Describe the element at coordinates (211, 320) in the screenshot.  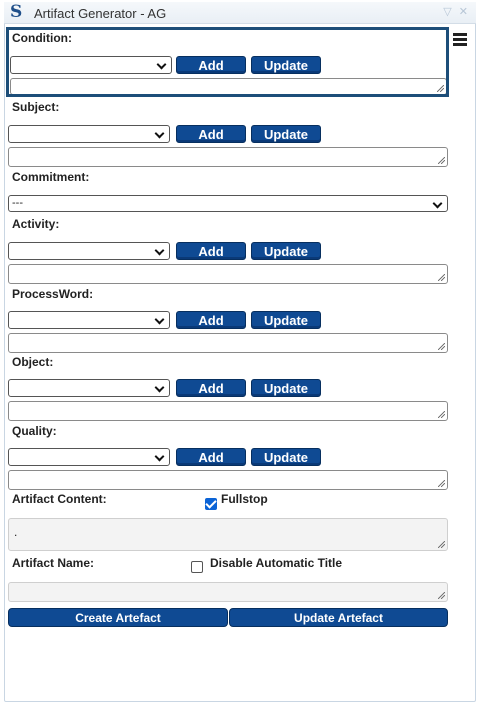
I see `processword-add-button: Add` at that location.